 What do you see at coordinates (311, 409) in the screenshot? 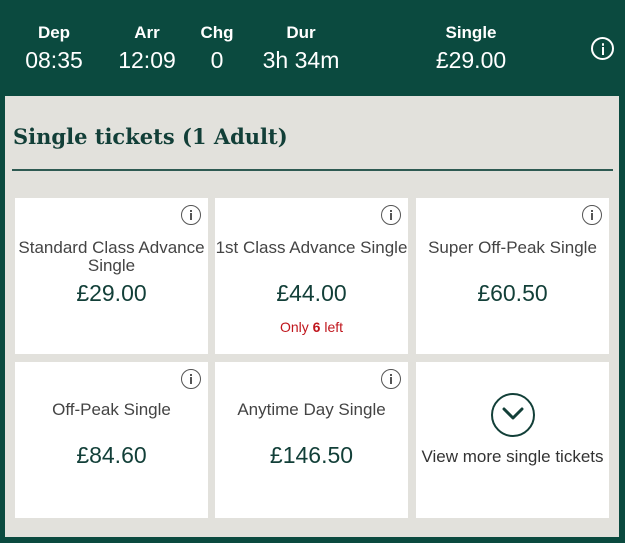
I see `ticket-name: Anytime Day Single` at bounding box center [311, 409].